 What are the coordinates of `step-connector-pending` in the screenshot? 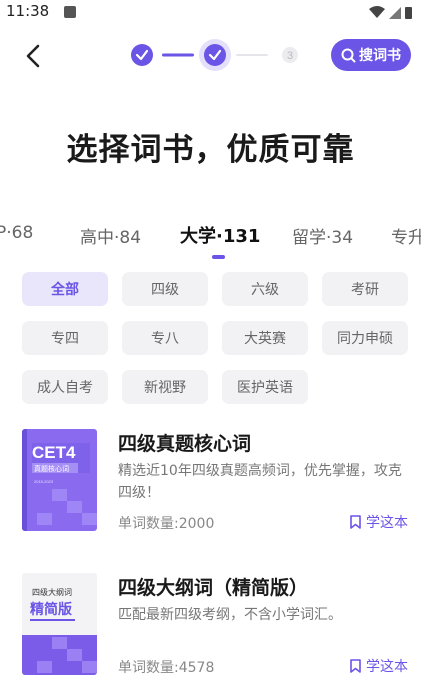 It's located at (252, 55).